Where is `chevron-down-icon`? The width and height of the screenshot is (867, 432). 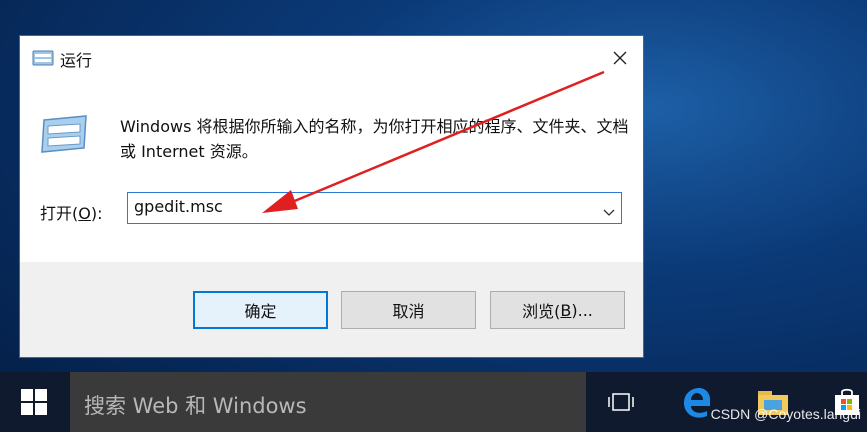 chevron-down-icon is located at coordinates (609, 209).